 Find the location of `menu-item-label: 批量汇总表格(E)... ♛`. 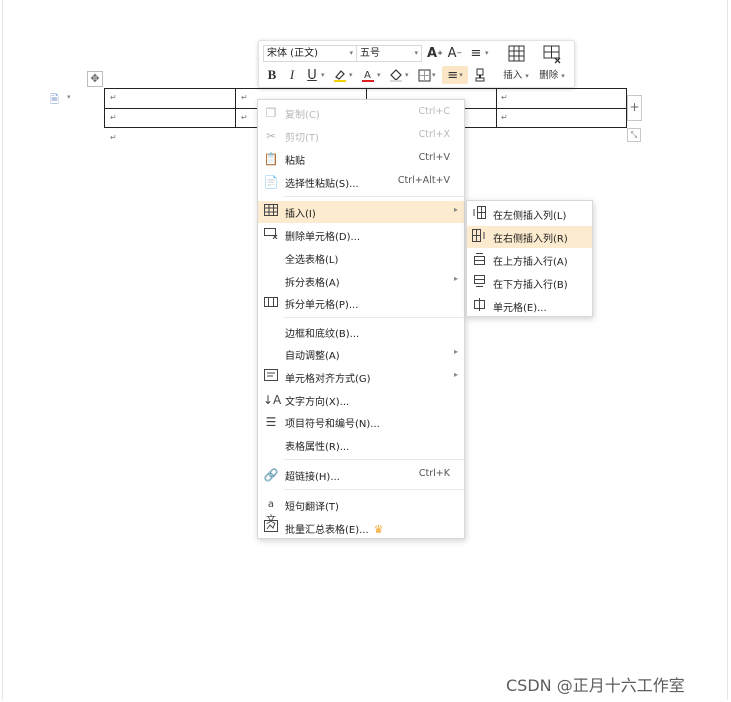

menu-item-label: 批量汇总表格(E)... ♛ is located at coordinates (334, 528).